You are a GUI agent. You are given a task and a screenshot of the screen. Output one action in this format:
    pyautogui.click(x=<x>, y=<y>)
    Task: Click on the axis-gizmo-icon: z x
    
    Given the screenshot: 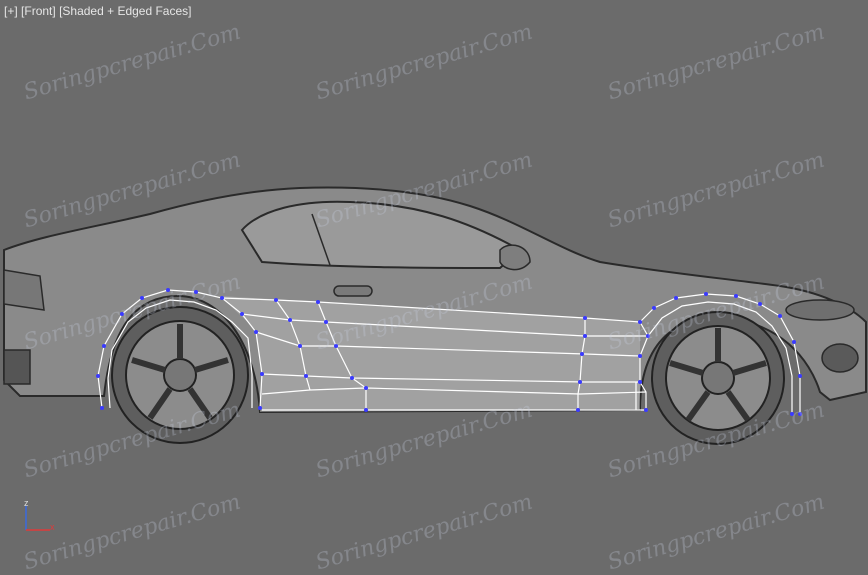 What is the action you would take?
    pyautogui.click(x=39, y=519)
    